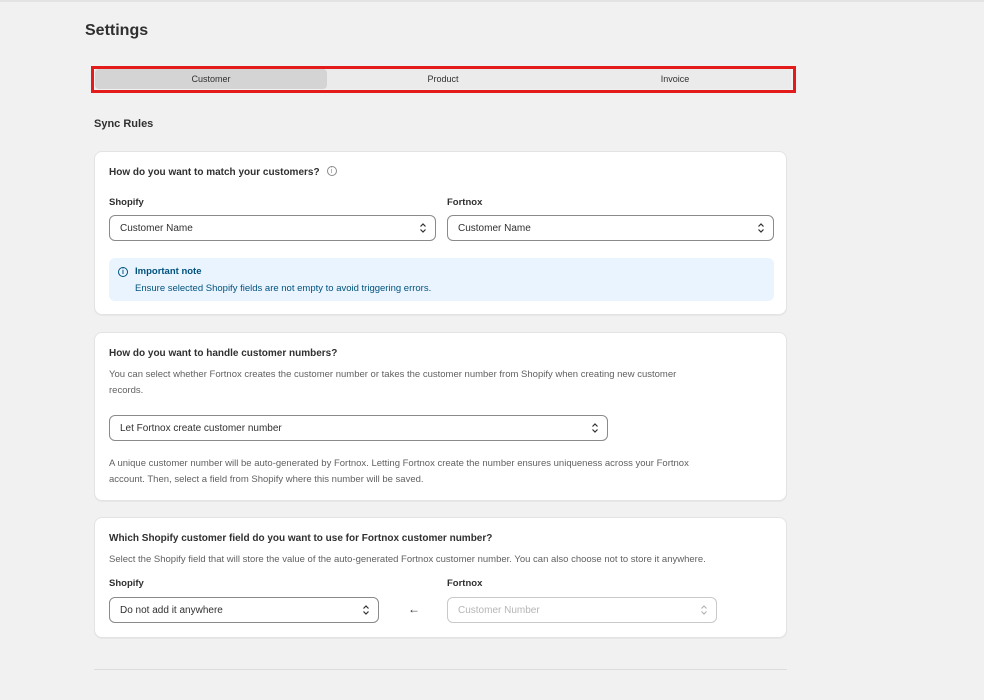  I want to click on match-question-text: How do you want to match your customers?, so click(214, 172).